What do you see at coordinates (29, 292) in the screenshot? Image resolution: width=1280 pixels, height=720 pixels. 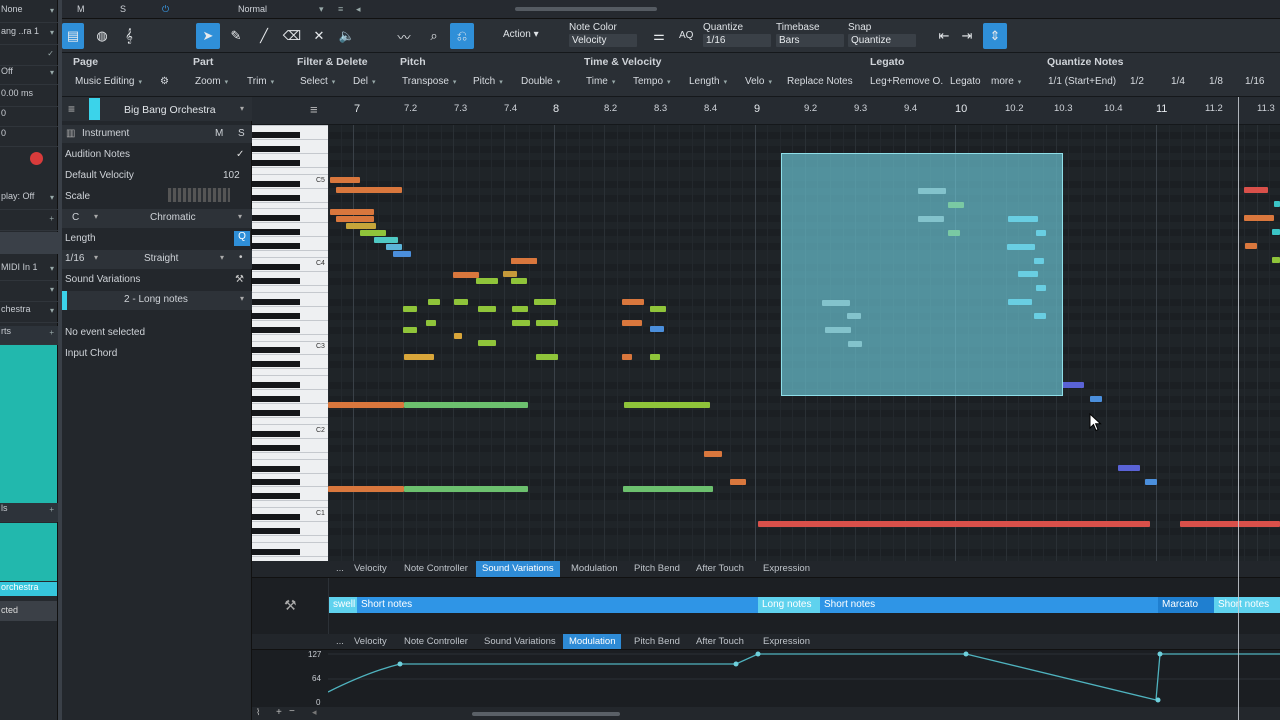 I see `left-row: ▾` at bounding box center [29, 292].